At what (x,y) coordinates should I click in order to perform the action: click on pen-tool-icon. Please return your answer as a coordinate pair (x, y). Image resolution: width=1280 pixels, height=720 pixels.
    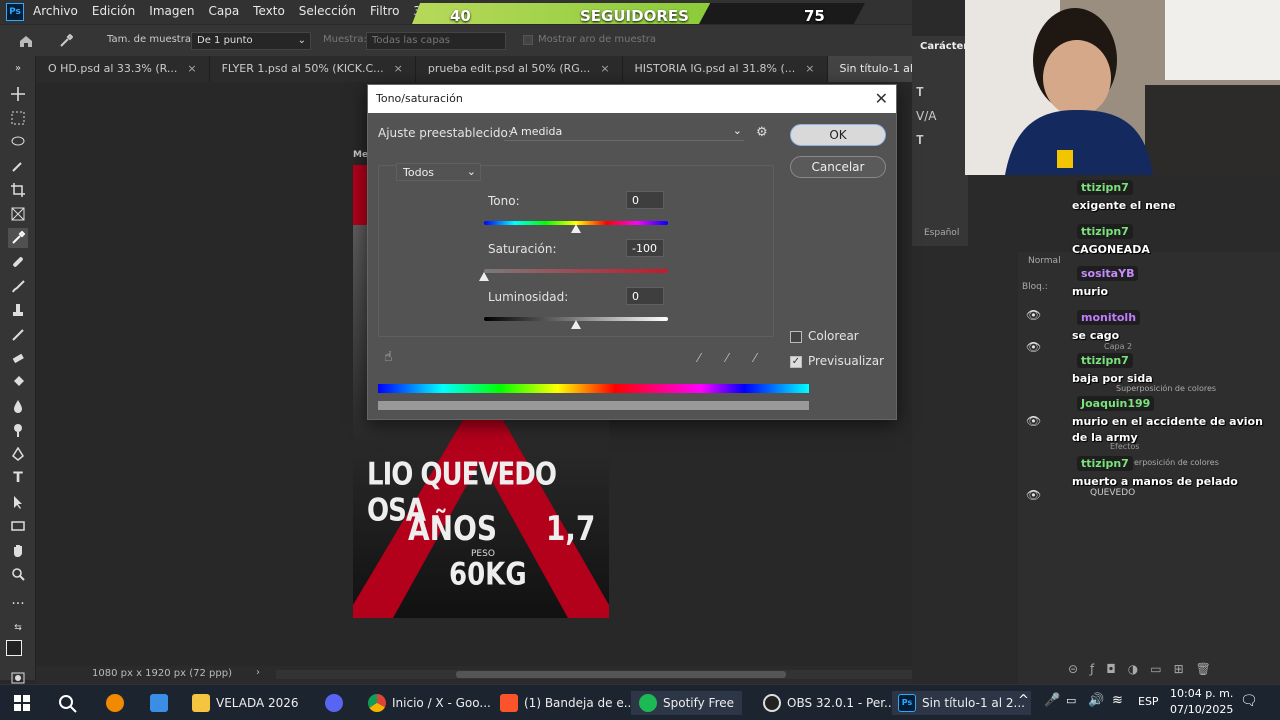
    Looking at the image, I should click on (18, 454).